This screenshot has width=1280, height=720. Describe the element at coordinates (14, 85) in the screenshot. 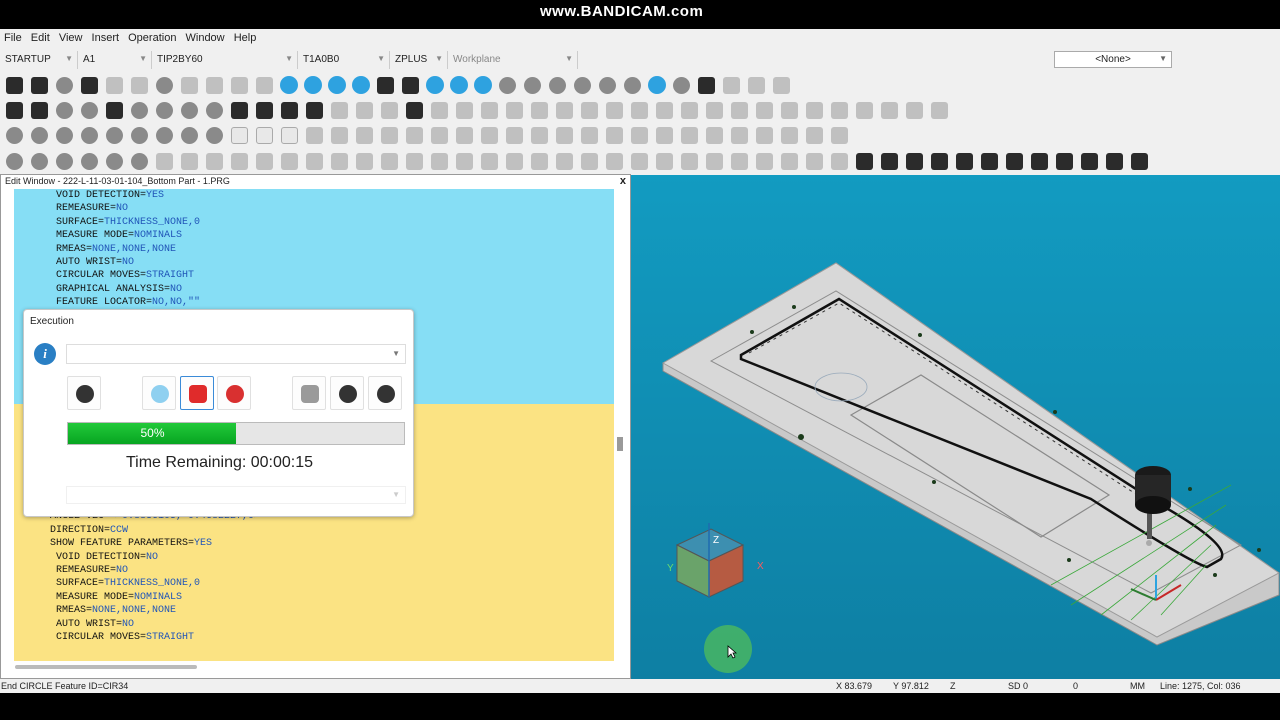

I see `probe-readout-icon` at that location.